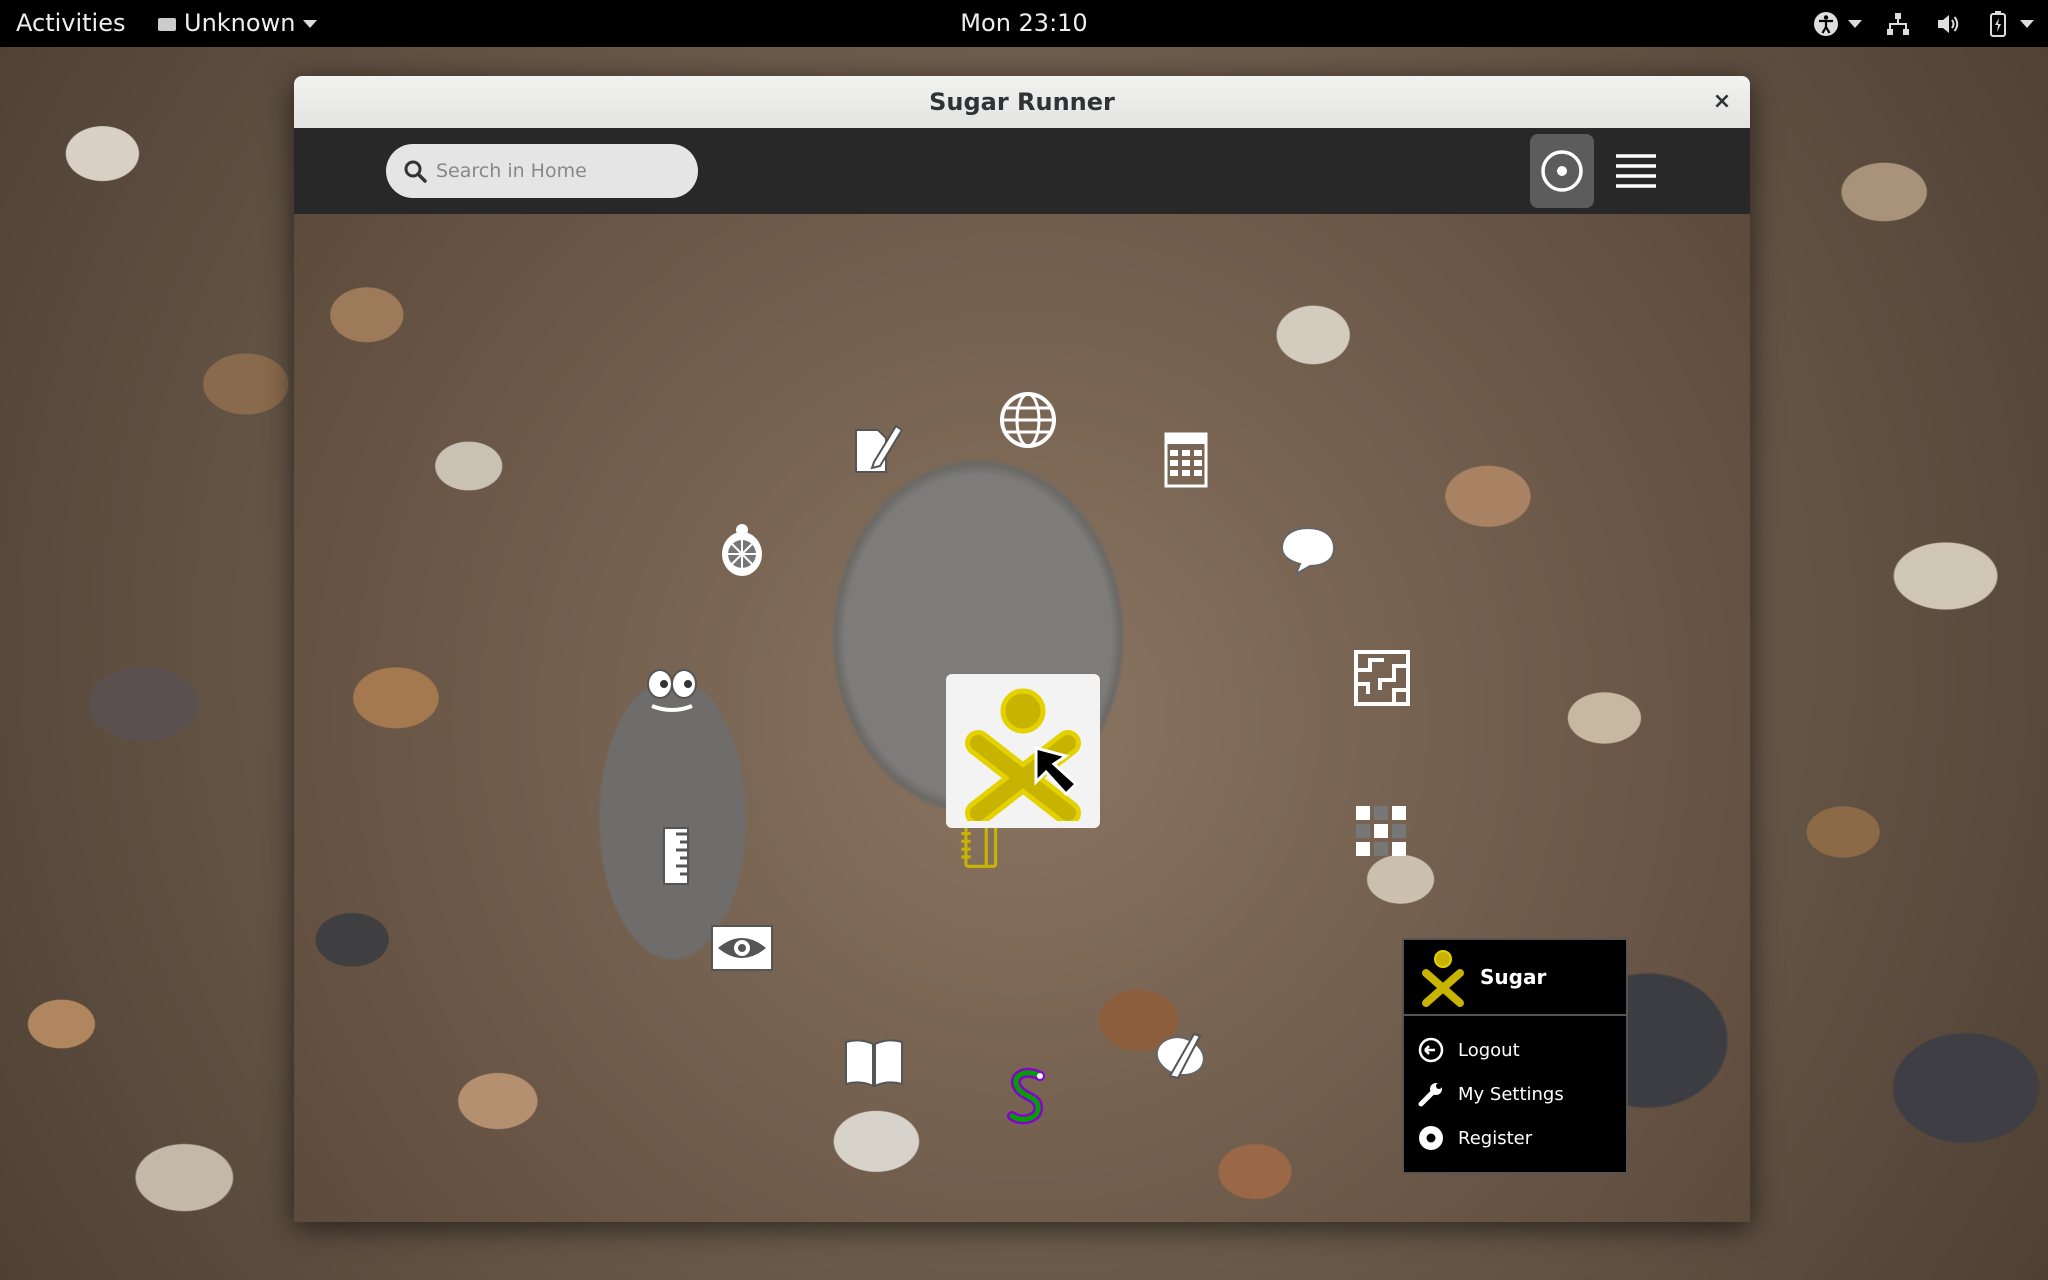 The height and width of the screenshot is (1280, 2048). What do you see at coordinates (672, 694) in the screenshot?
I see `measure-activity-icon` at bounding box center [672, 694].